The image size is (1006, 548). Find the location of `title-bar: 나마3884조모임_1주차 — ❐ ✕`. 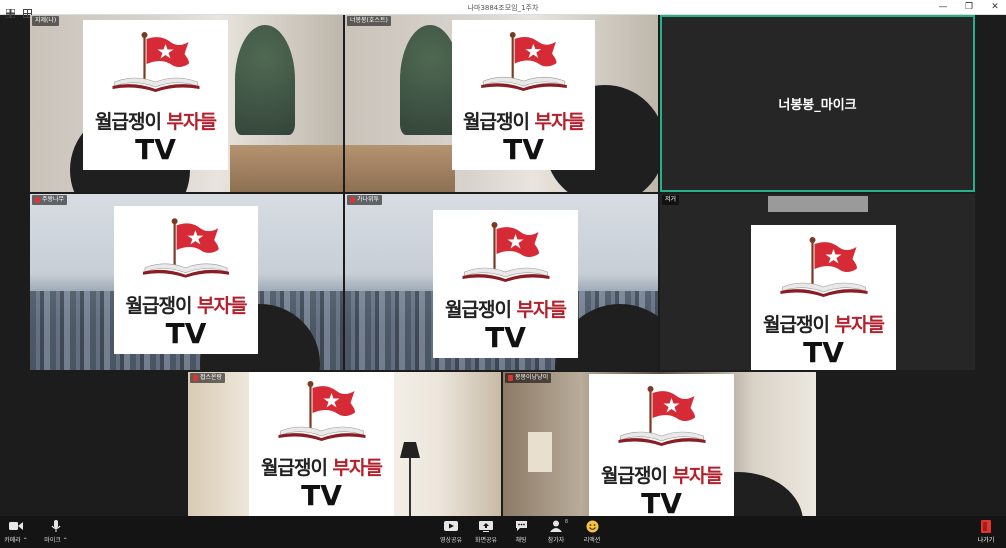

title-bar: 나마3884조모임_1주차 — ❐ ✕ is located at coordinates (503, 9).